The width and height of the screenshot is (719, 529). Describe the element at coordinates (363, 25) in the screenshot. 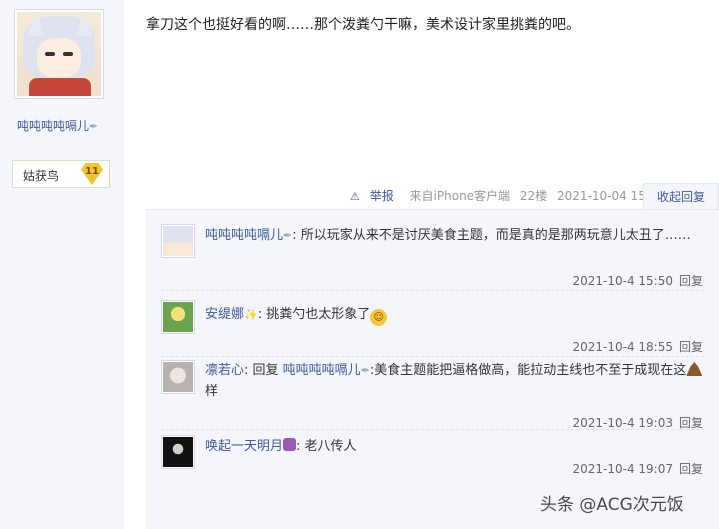

I see `post-content: 拿刀这个也挺好看的啊……那个泼粪勺干嘛，美术设计家里挑粪的吧。` at that location.